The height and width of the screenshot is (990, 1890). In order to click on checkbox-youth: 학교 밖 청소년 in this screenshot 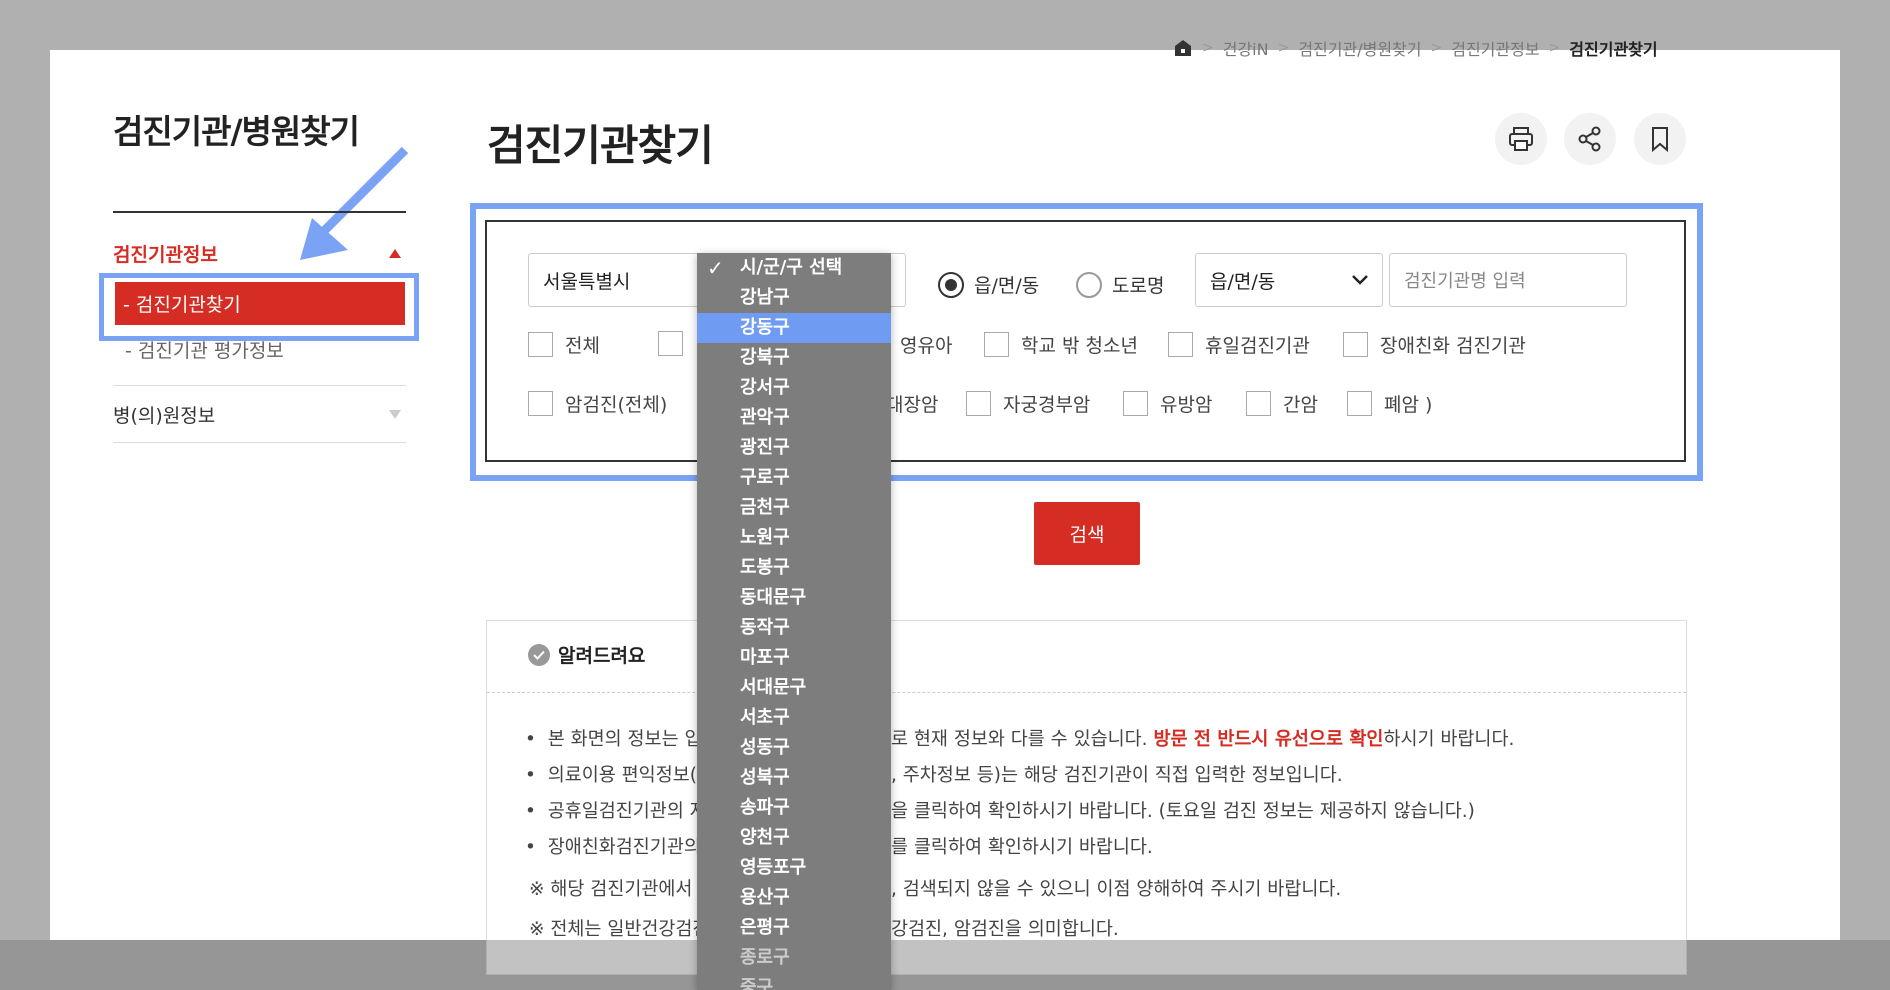, I will do `click(1061, 344)`.